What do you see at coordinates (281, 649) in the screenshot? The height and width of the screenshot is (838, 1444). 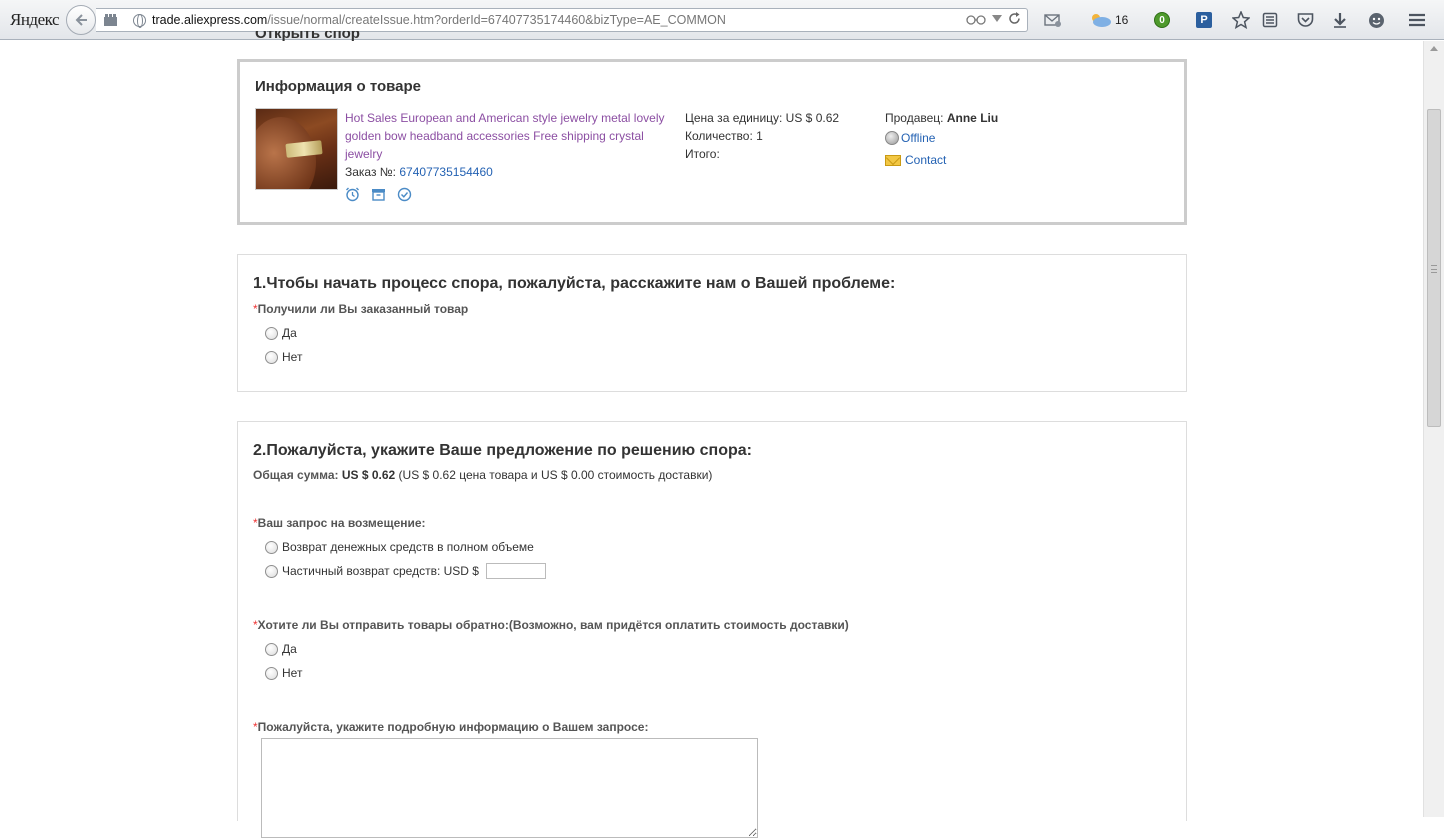 I see `return-yes-option: Да` at bounding box center [281, 649].